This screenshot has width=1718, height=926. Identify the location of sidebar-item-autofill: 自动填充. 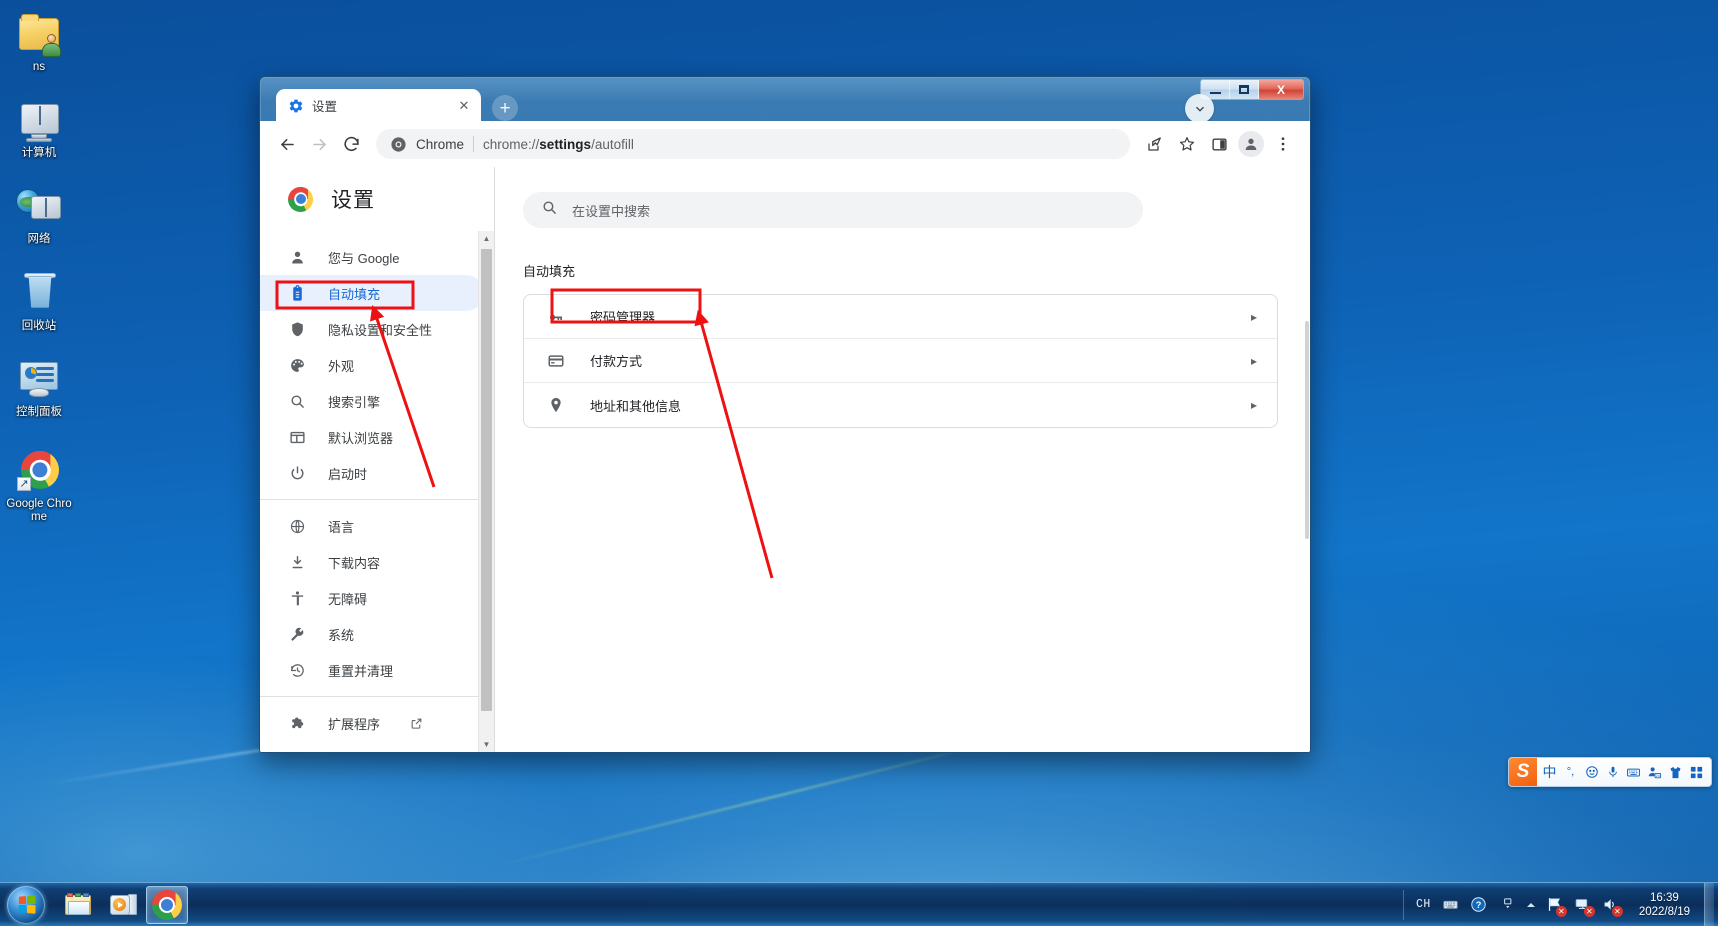
(372, 293).